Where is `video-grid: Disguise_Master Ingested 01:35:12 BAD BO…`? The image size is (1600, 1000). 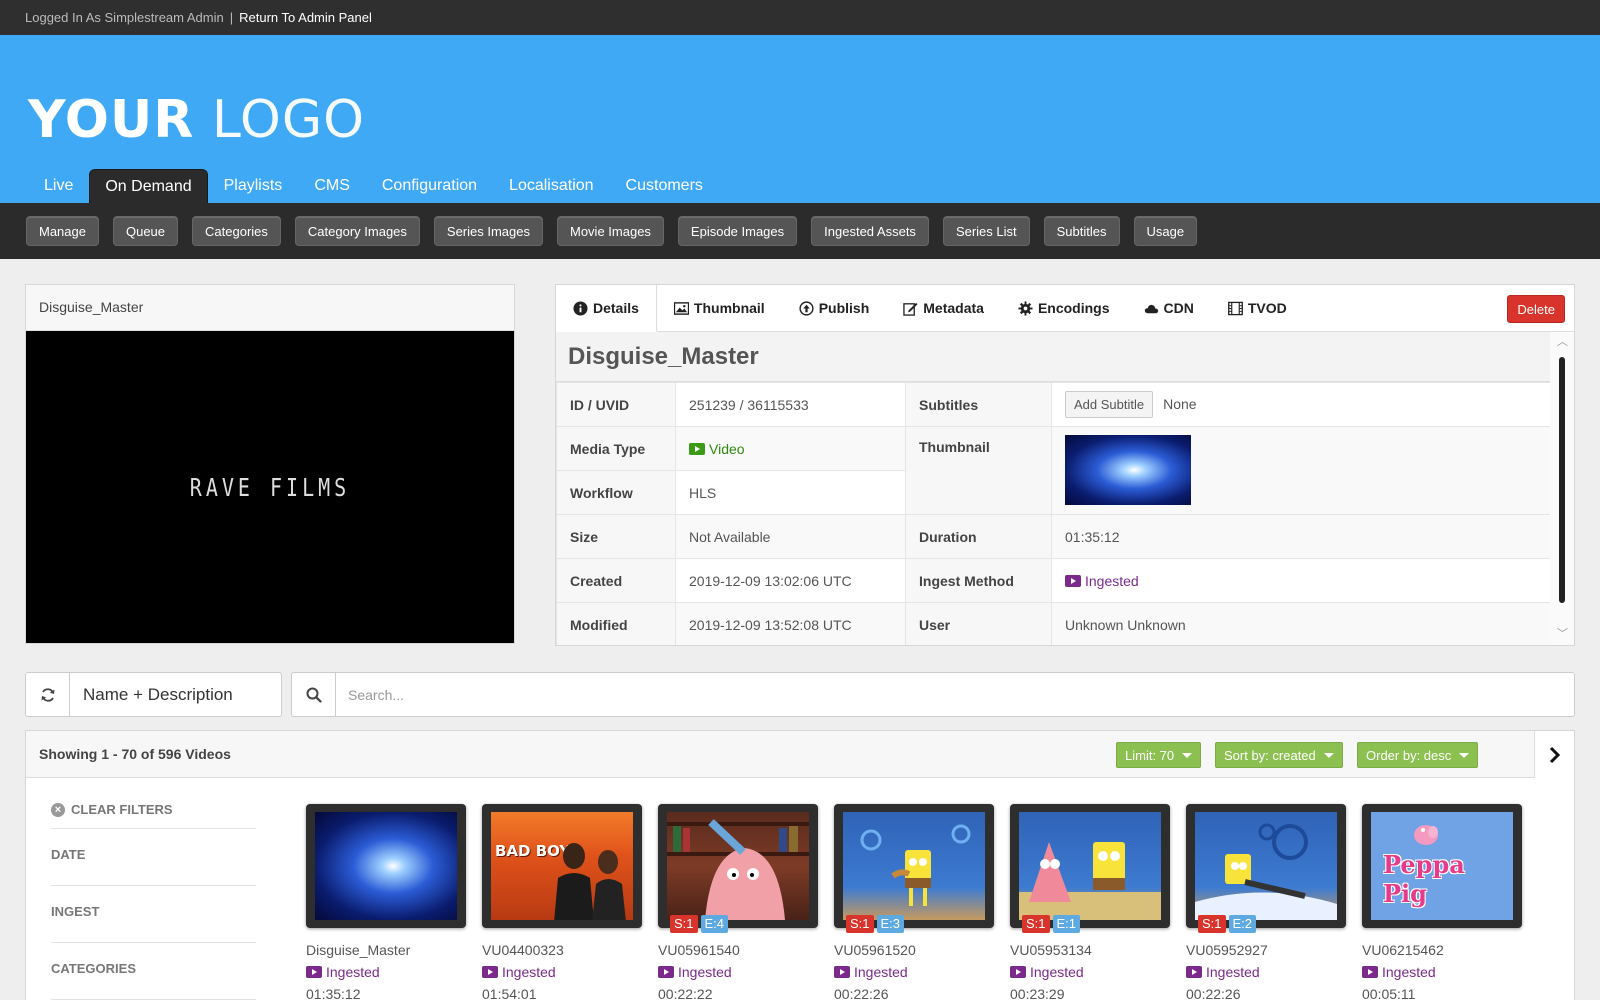 video-grid: Disguise_Master Ingested 01:35:12 BAD BO… is located at coordinates (914, 902).